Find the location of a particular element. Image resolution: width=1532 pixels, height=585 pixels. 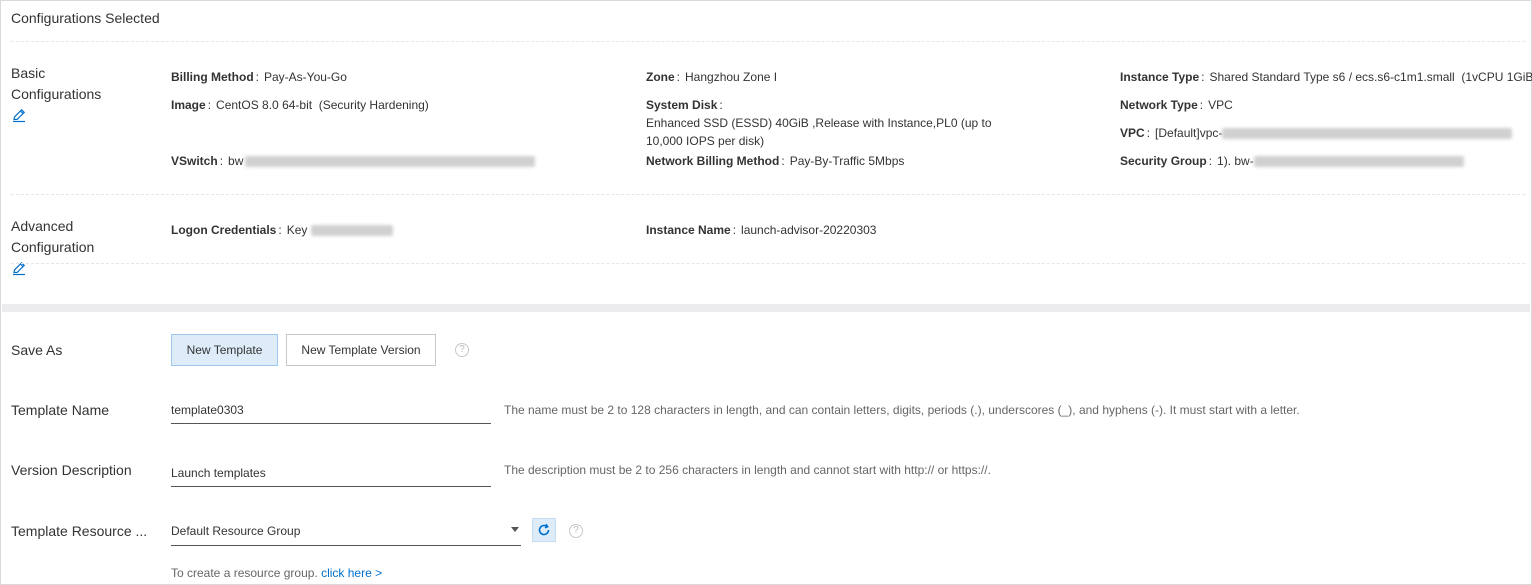

vswitch-redacted is located at coordinates (390, 162).